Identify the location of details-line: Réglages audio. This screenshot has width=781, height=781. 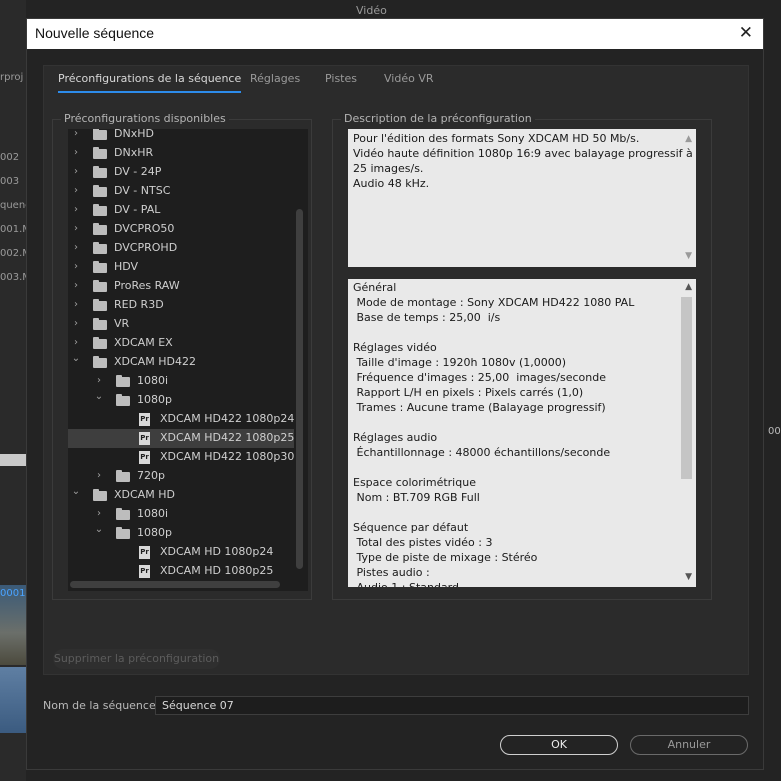
(395, 437).